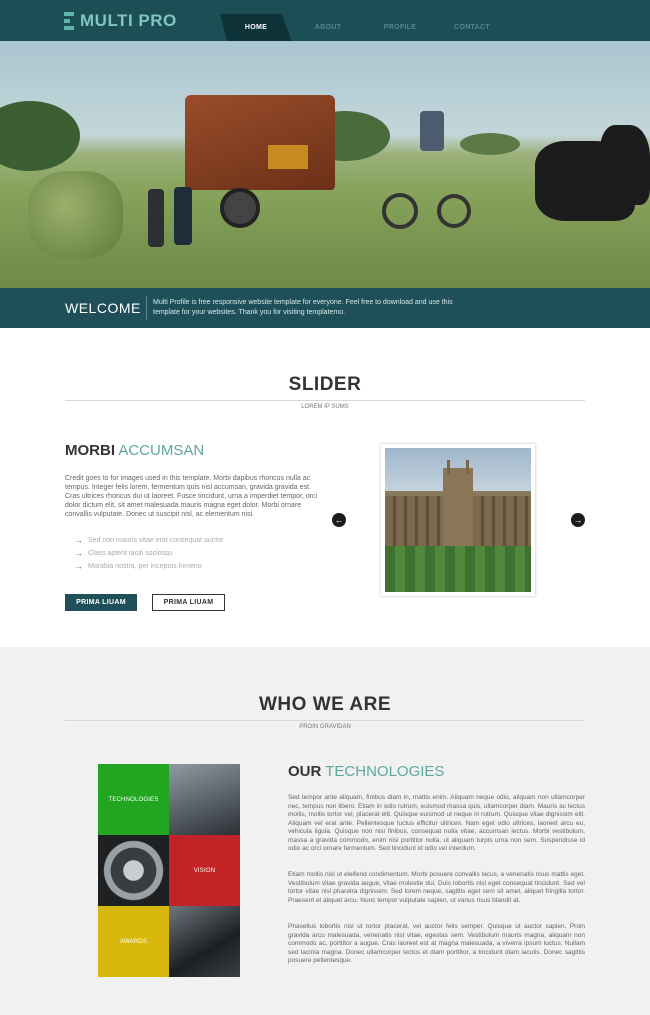 Image resolution: width=650 pixels, height=1015 pixels. Describe the element at coordinates (328, 28) in the screenshot. I see `nav-item-about: ABOUT` at that location.